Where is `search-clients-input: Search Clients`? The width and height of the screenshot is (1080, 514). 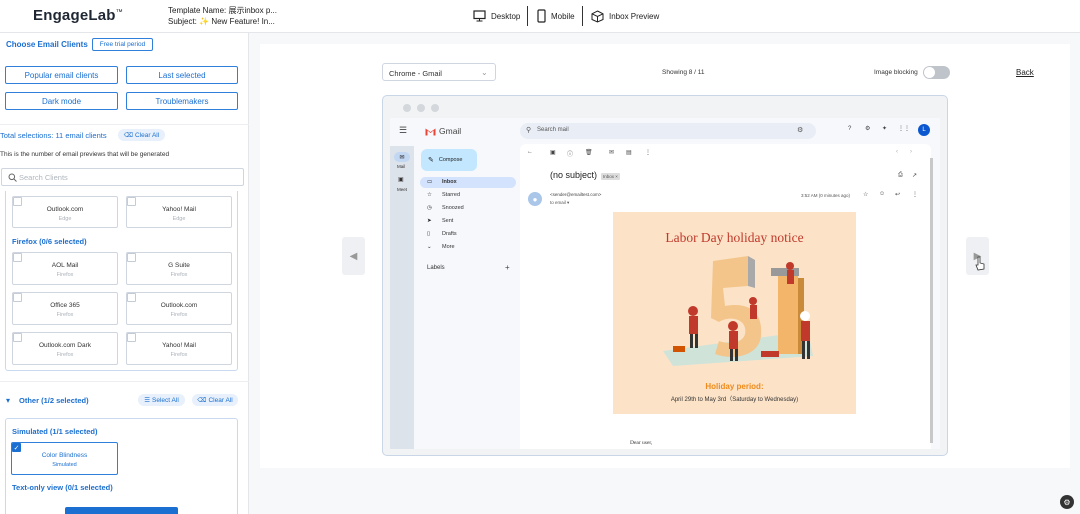 search-clients-input: Search Clients is located at coordinates (122, 177).